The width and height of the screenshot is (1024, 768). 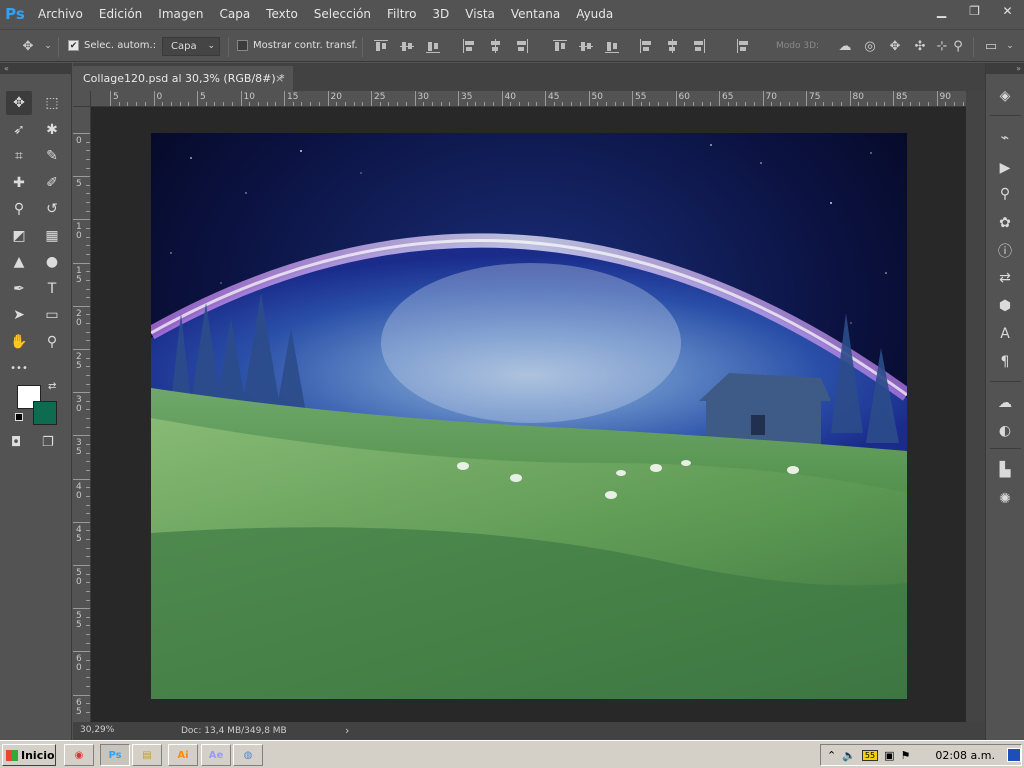 I want to click on align-left-icon, so click(x=469, y=46).